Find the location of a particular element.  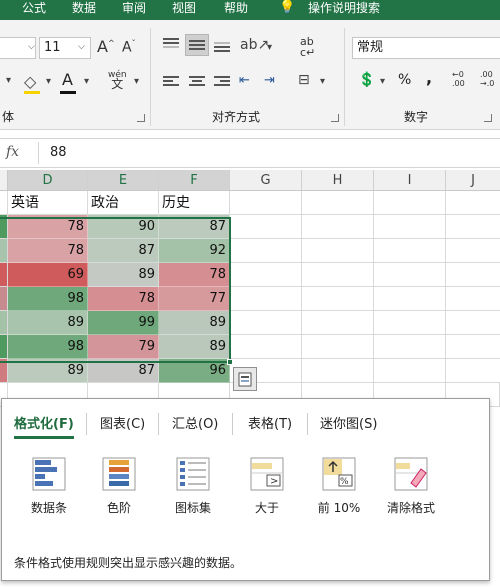

score-cell: 90 is located at coordinates (123, 227).